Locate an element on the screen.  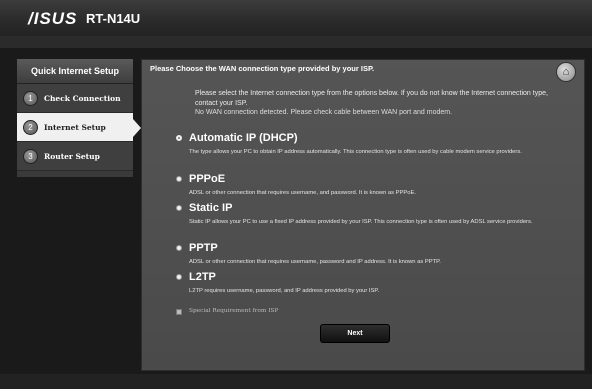
option-name: PPPoE is located at coordinates (207, 179).